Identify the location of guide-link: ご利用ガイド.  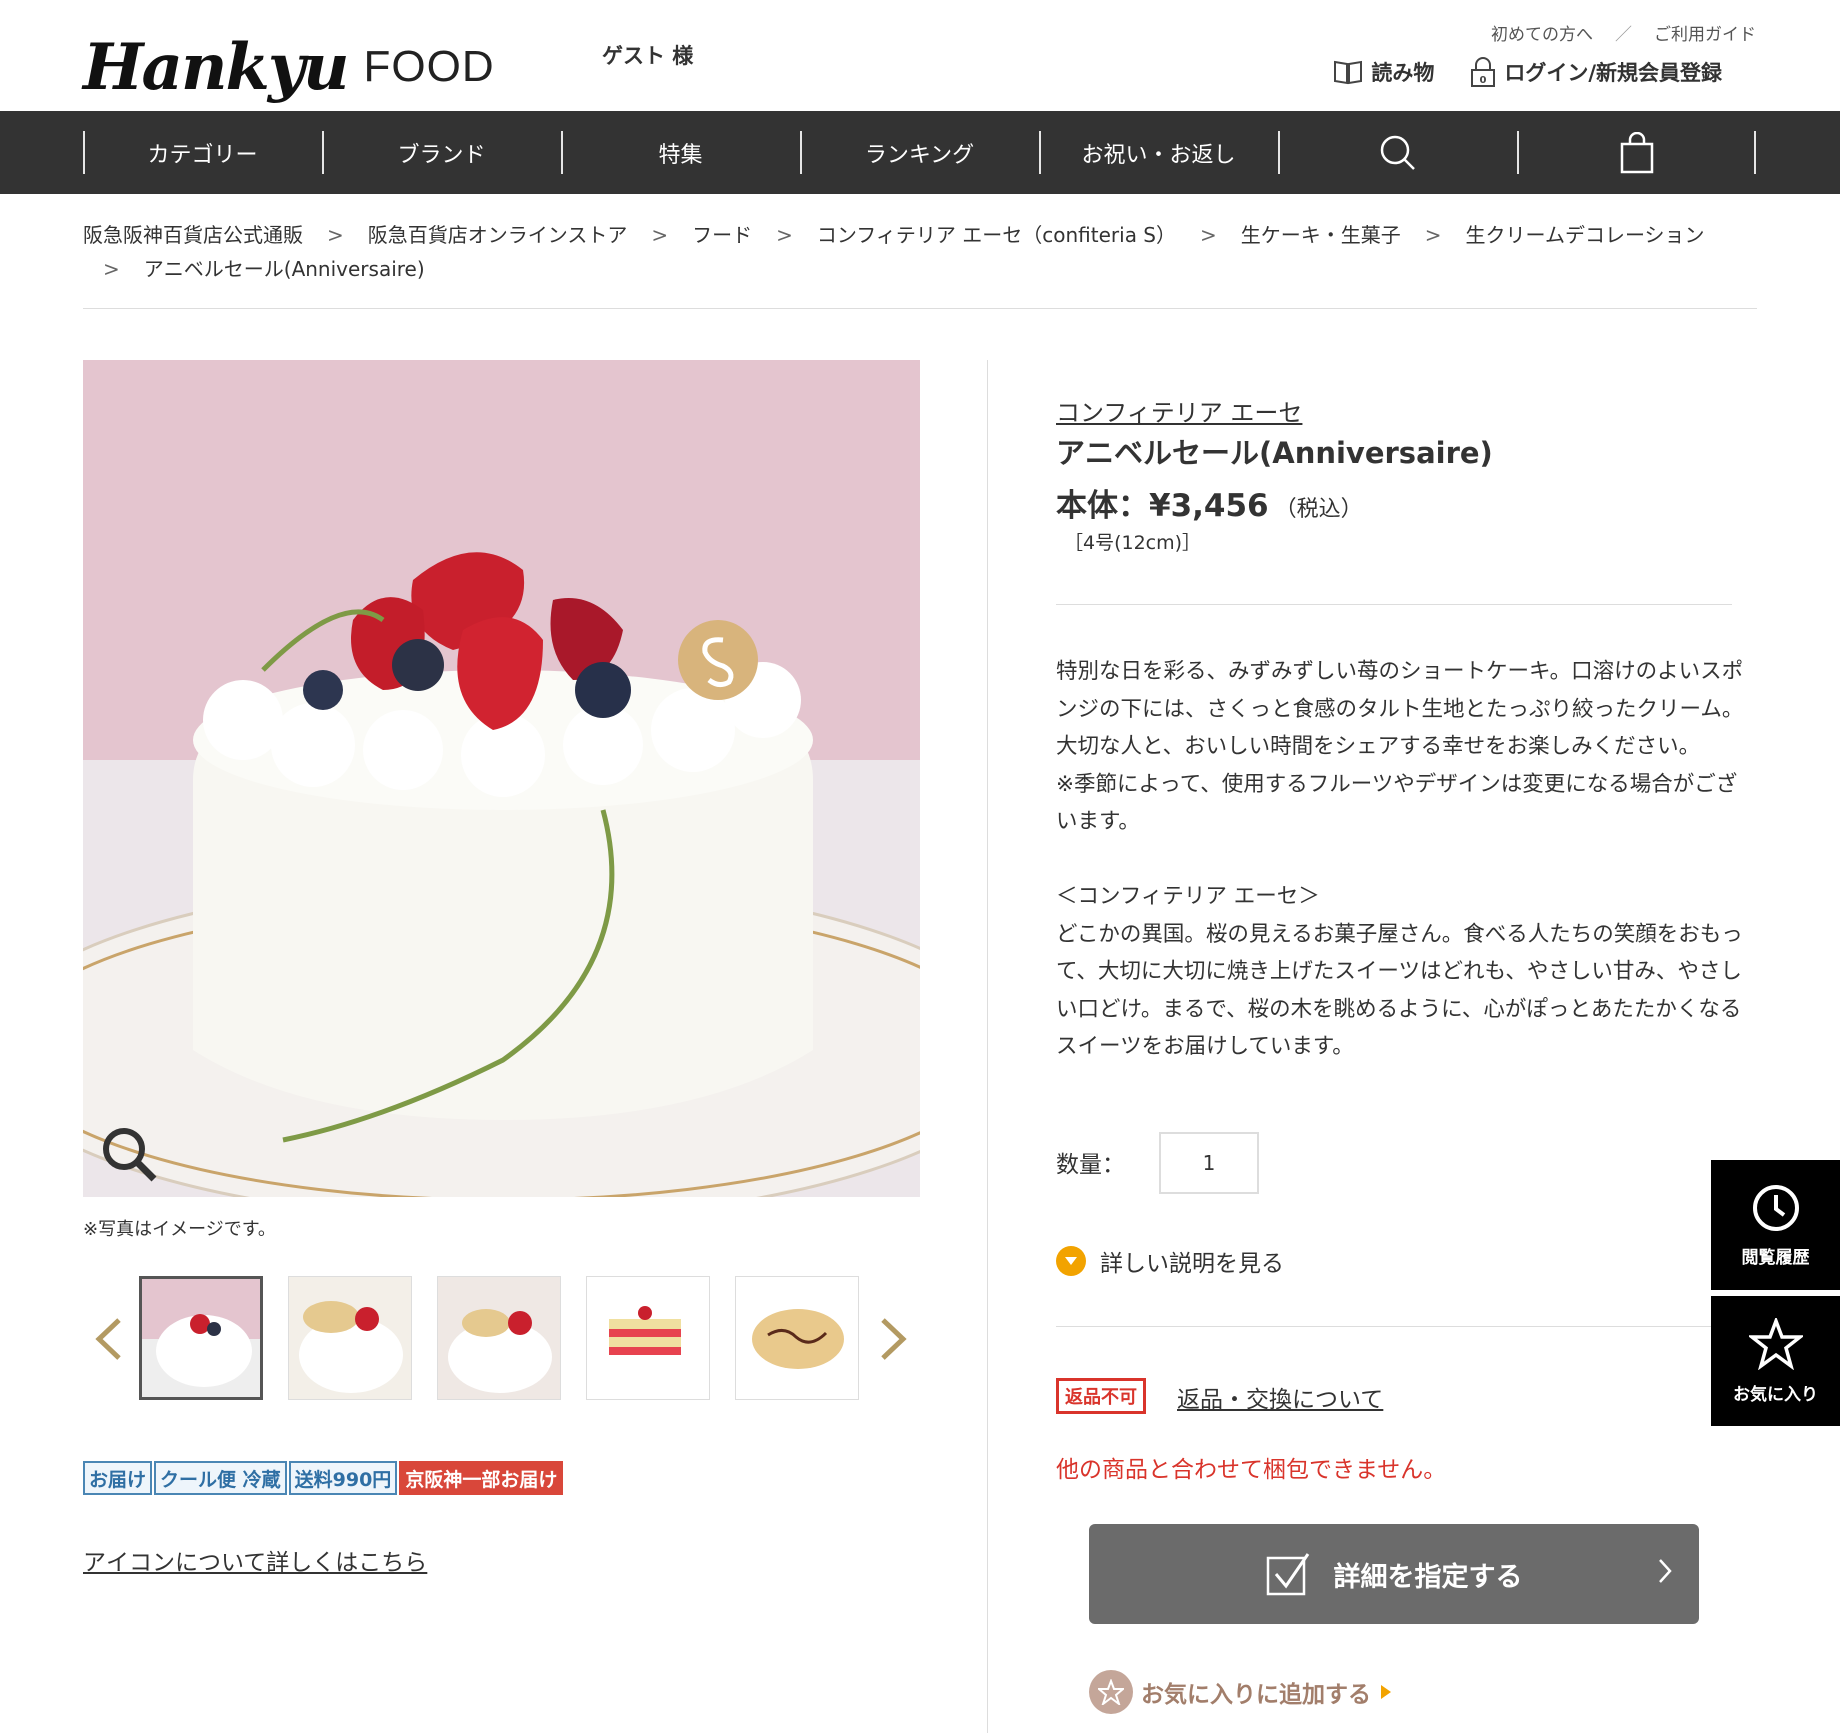
(1705, 32).